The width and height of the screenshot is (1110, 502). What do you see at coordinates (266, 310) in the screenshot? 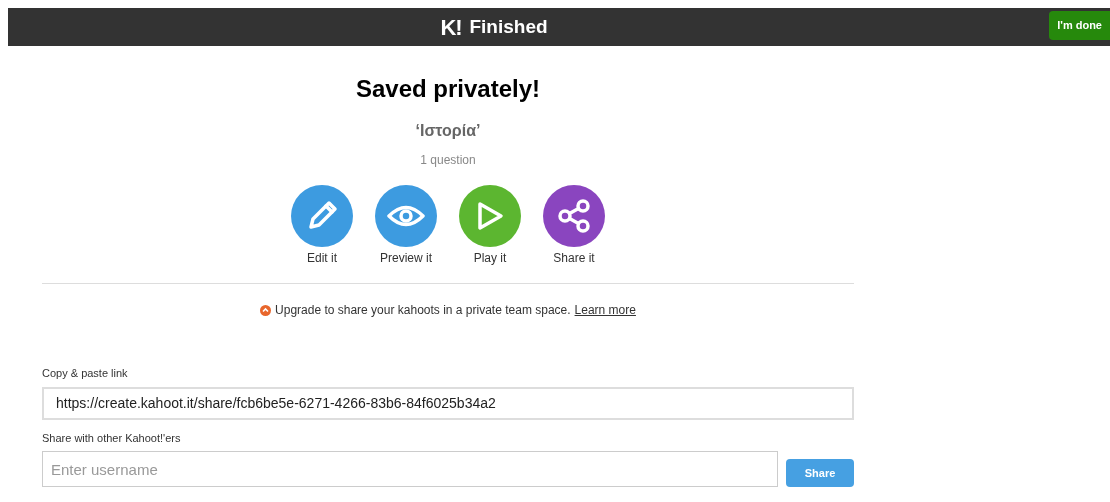
I see `upgrade-icon` at bounding box center [266, 310].